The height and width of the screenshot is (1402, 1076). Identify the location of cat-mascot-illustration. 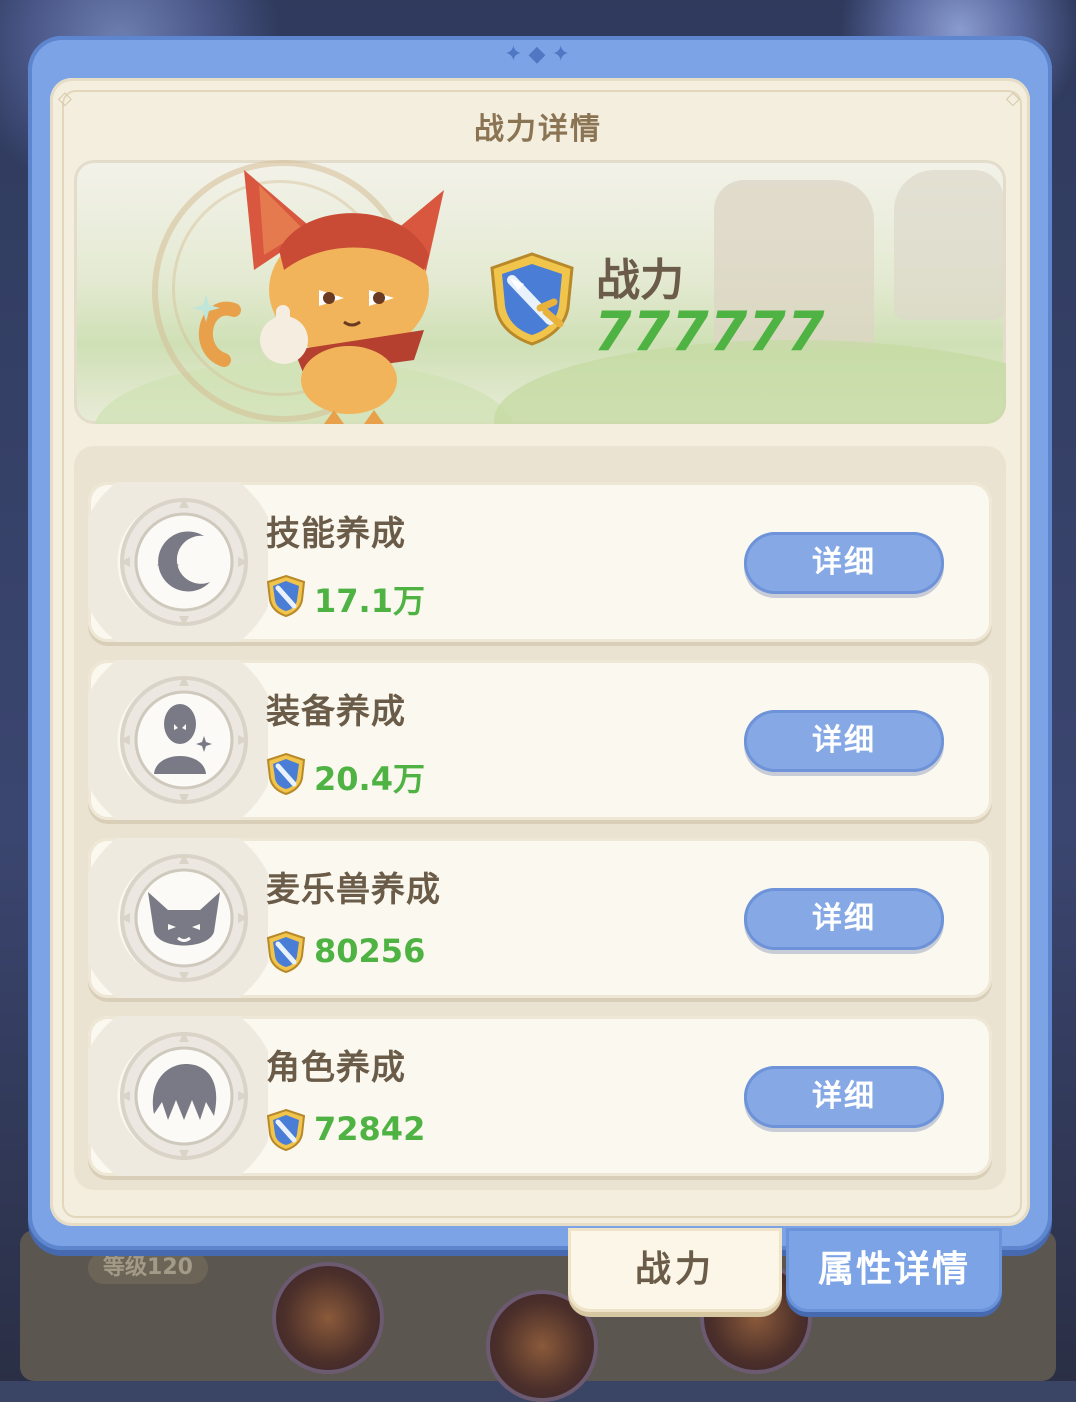
(321, 297).